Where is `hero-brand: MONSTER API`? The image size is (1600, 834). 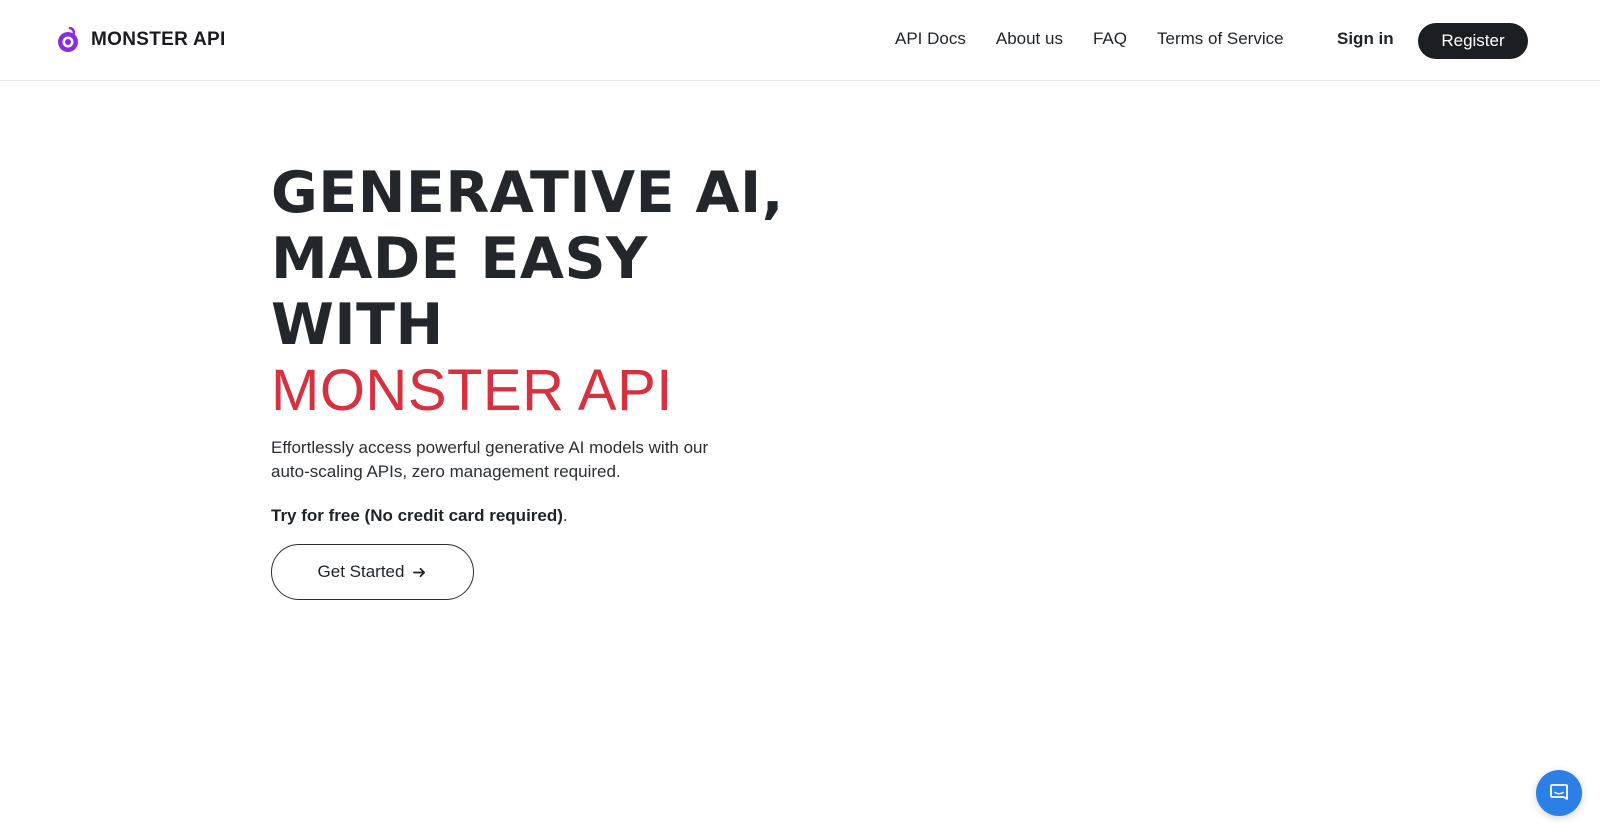 hero-brand: MONSTER API is located at coordinates (472, 390).